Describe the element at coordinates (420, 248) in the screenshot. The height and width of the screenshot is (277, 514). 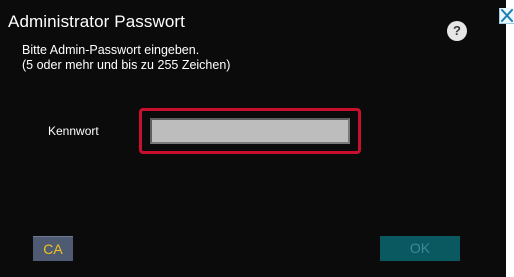
I see `ok-button: OK` at that location.